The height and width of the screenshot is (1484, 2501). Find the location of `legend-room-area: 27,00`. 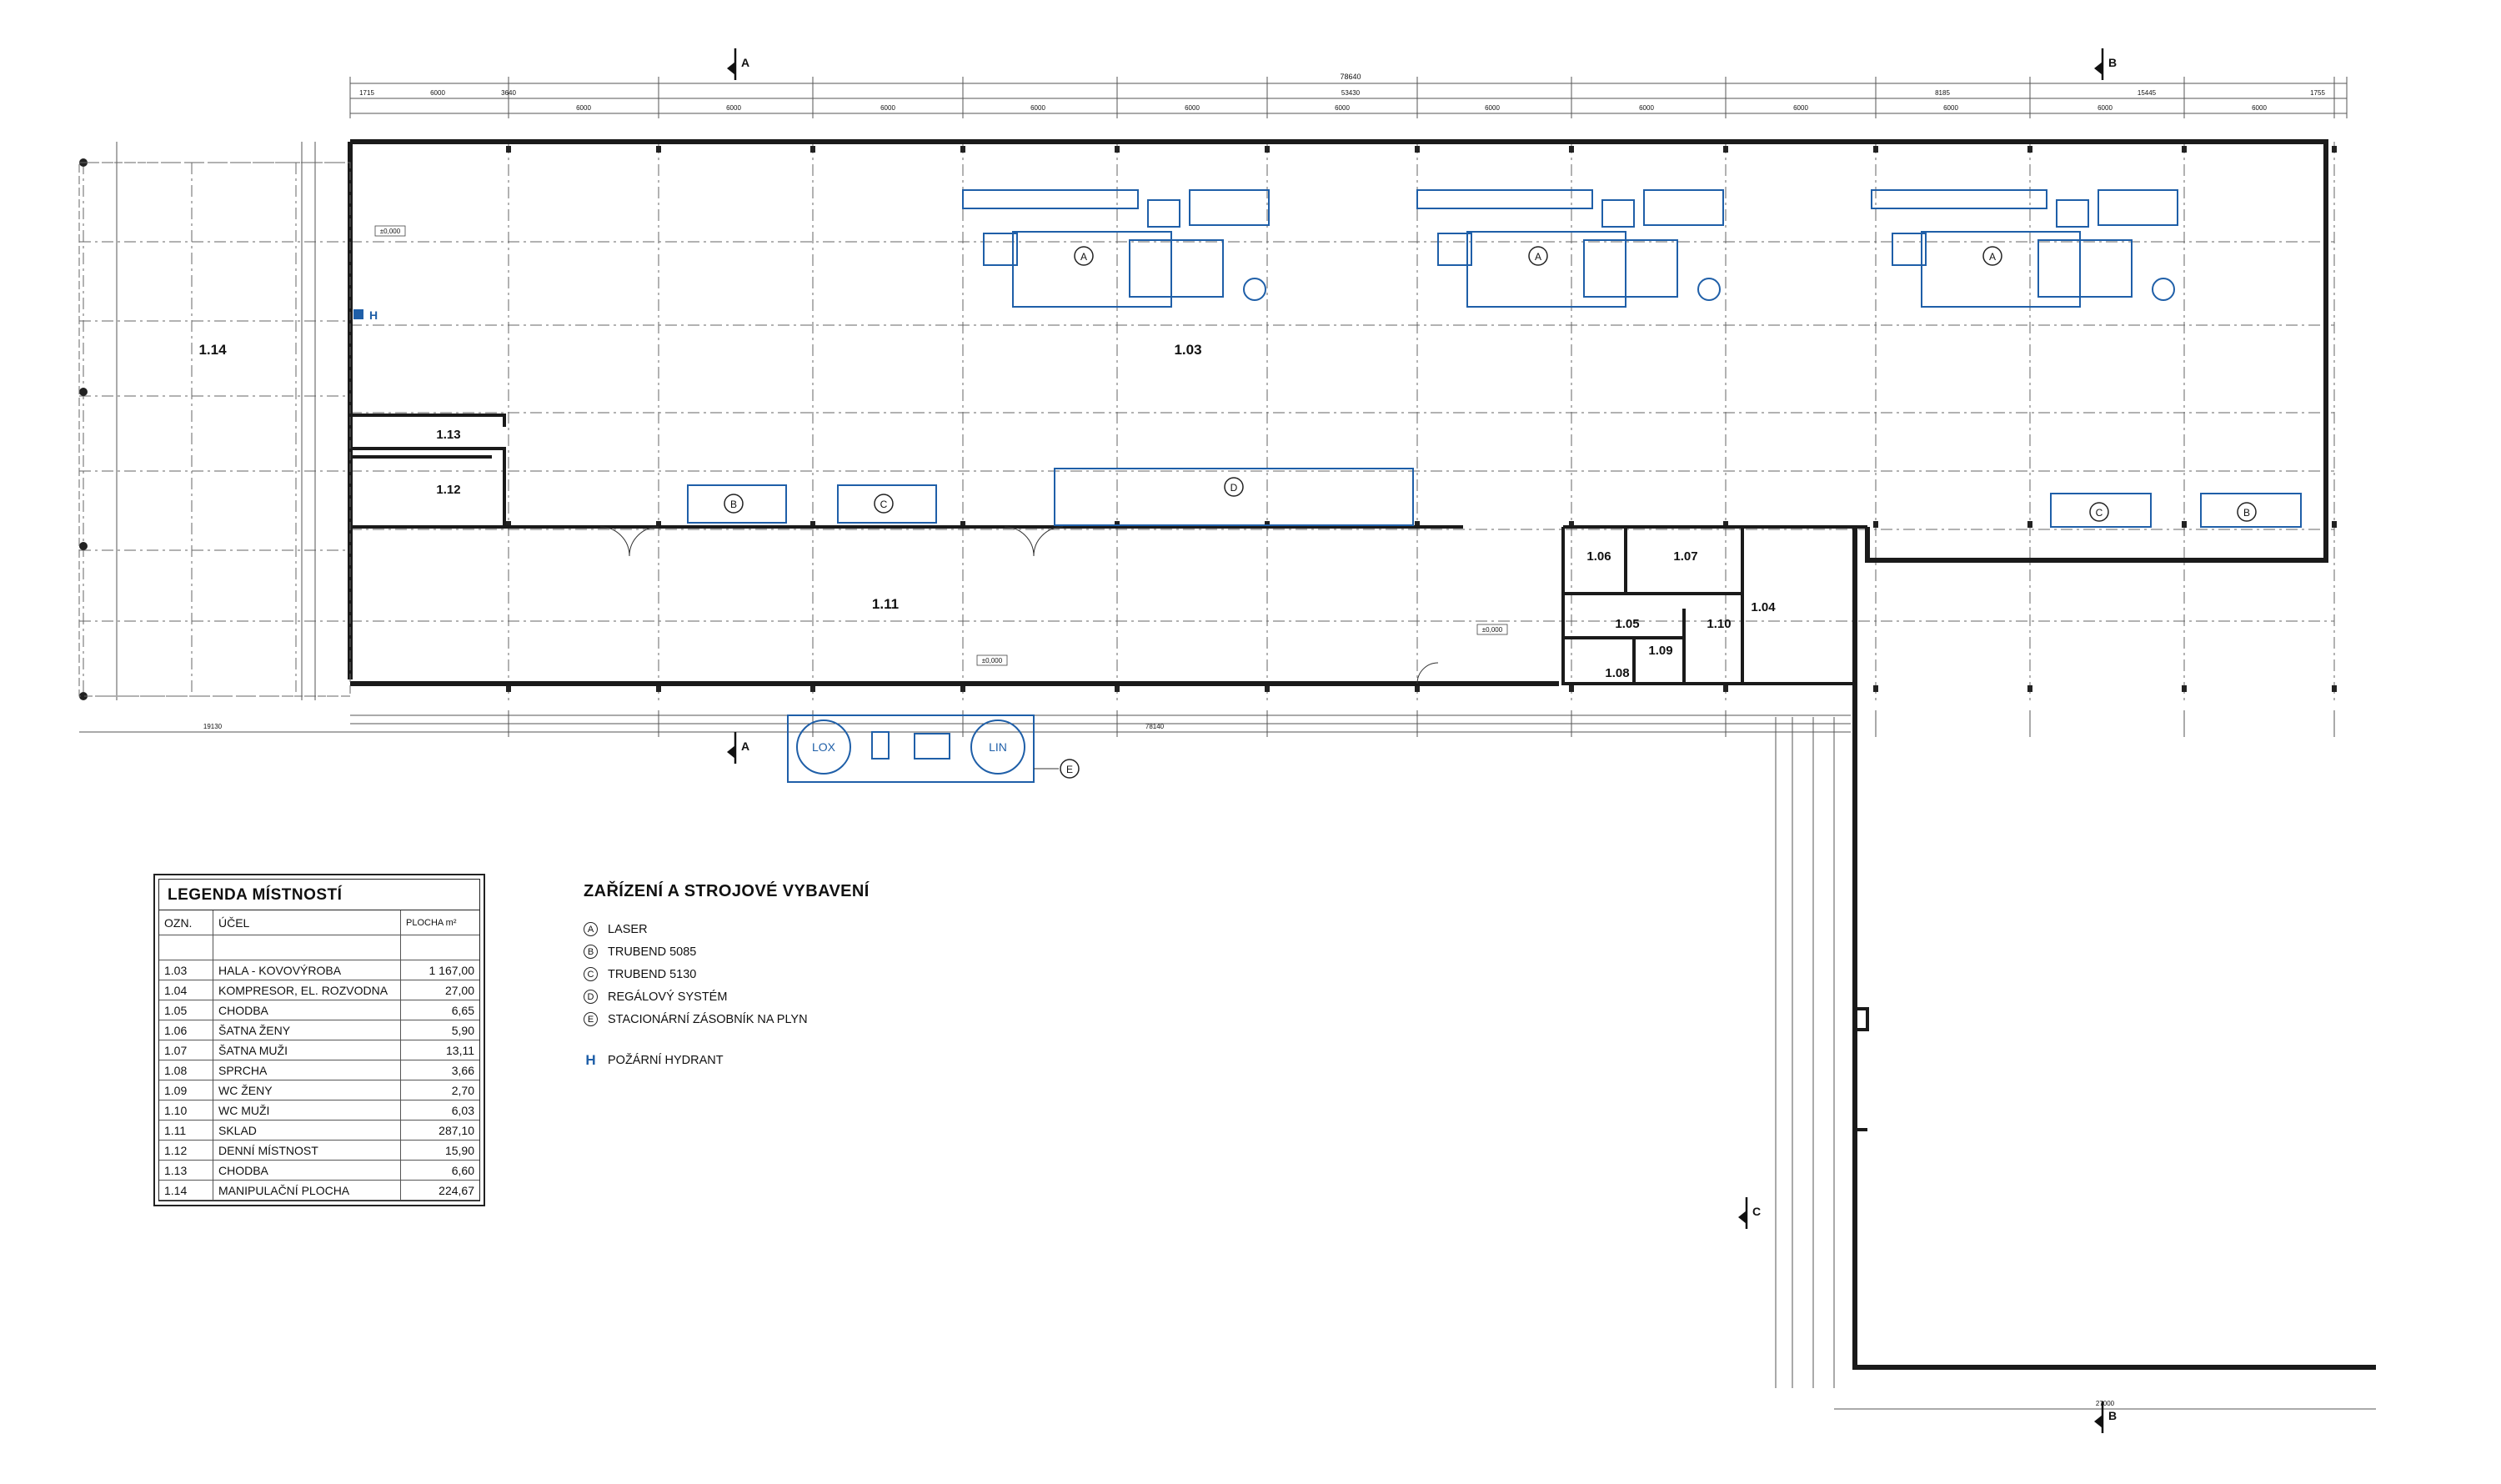

legend-room-area: 27,00 is located at coordinates (440, 990).